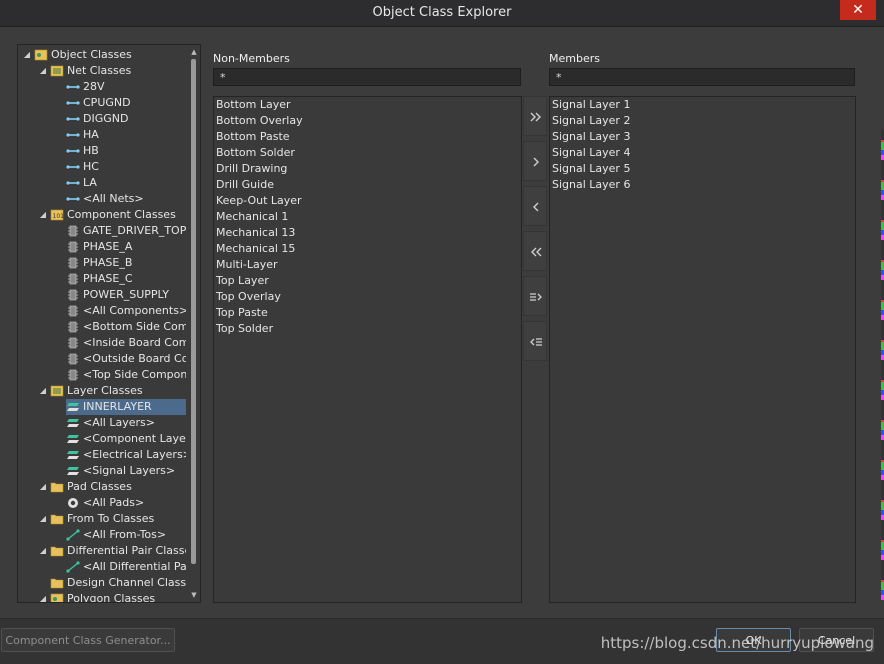 This screenshot has width=884, height=664. I want to click on member-list-item: Signal Layer 4, so click(702, 153).